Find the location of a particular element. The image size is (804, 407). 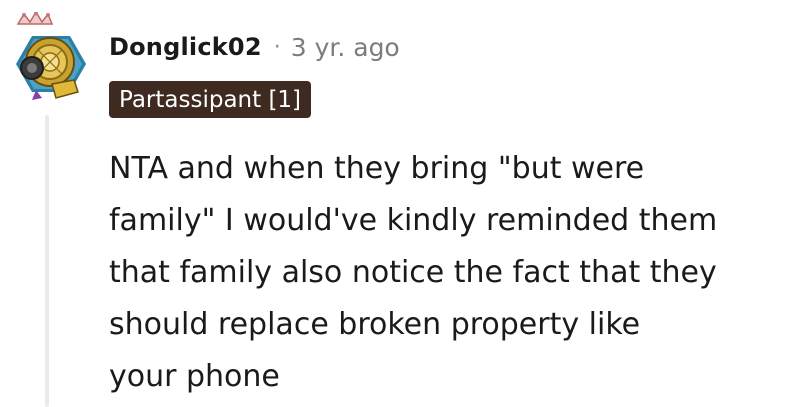

comment-line: your phone is located at coordinates (194, 376).